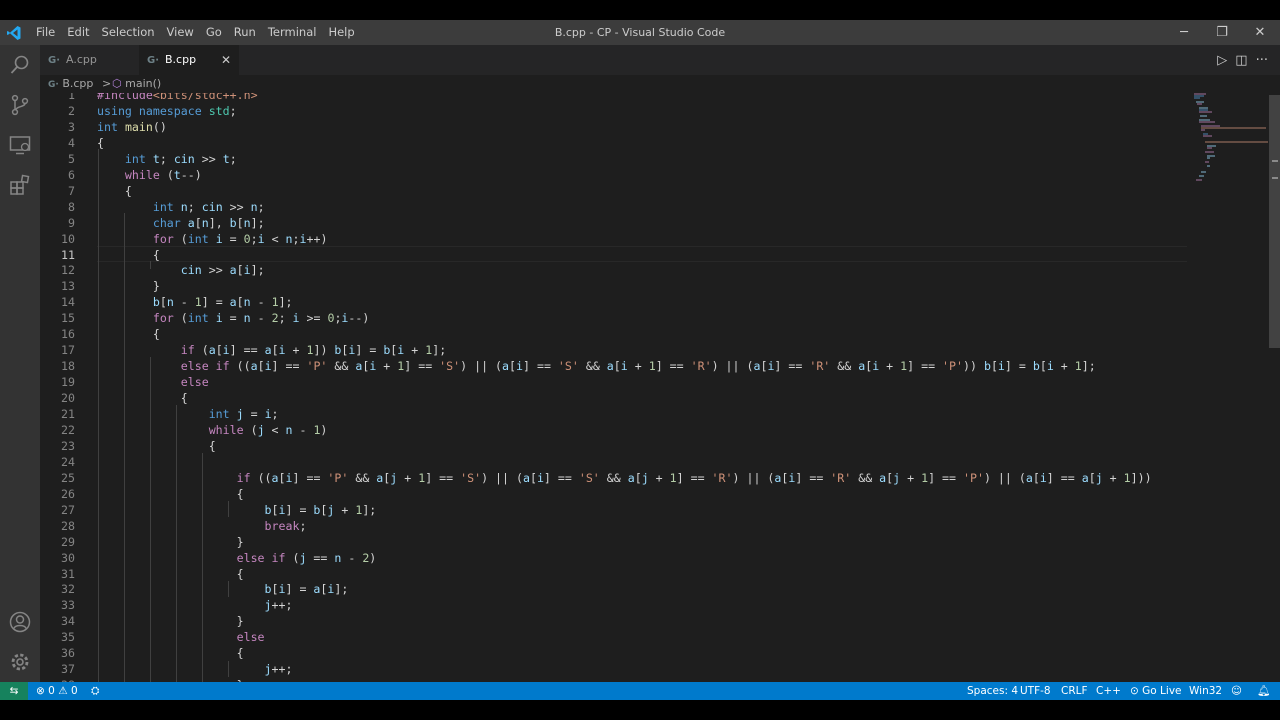  I want to click on minimap, so click(1230, 143).